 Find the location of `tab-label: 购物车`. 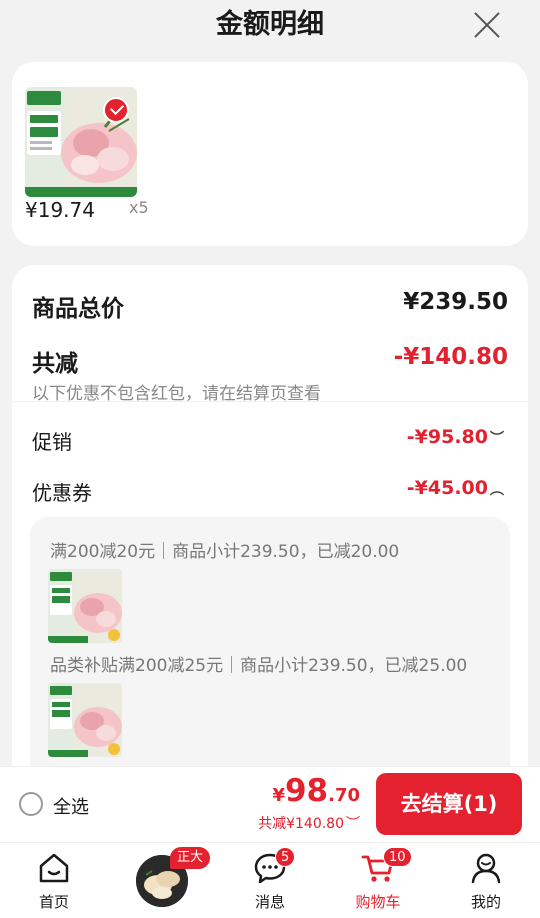

tab-label: 购物车 is located at coordinates (378, 902).